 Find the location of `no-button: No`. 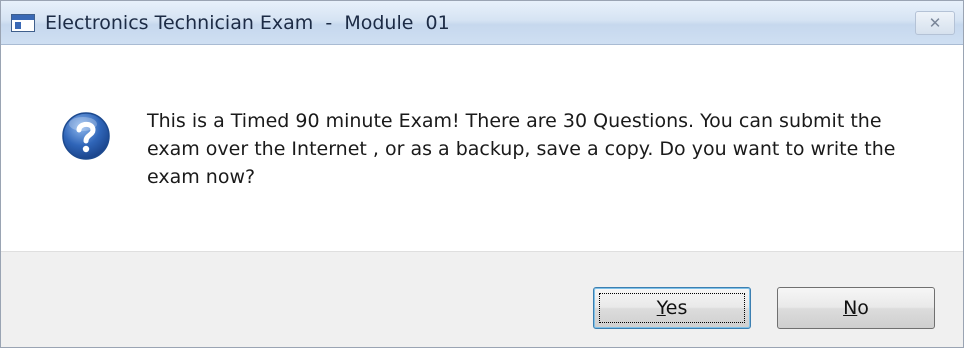

no-button: No is located at coordinates (856, 308).